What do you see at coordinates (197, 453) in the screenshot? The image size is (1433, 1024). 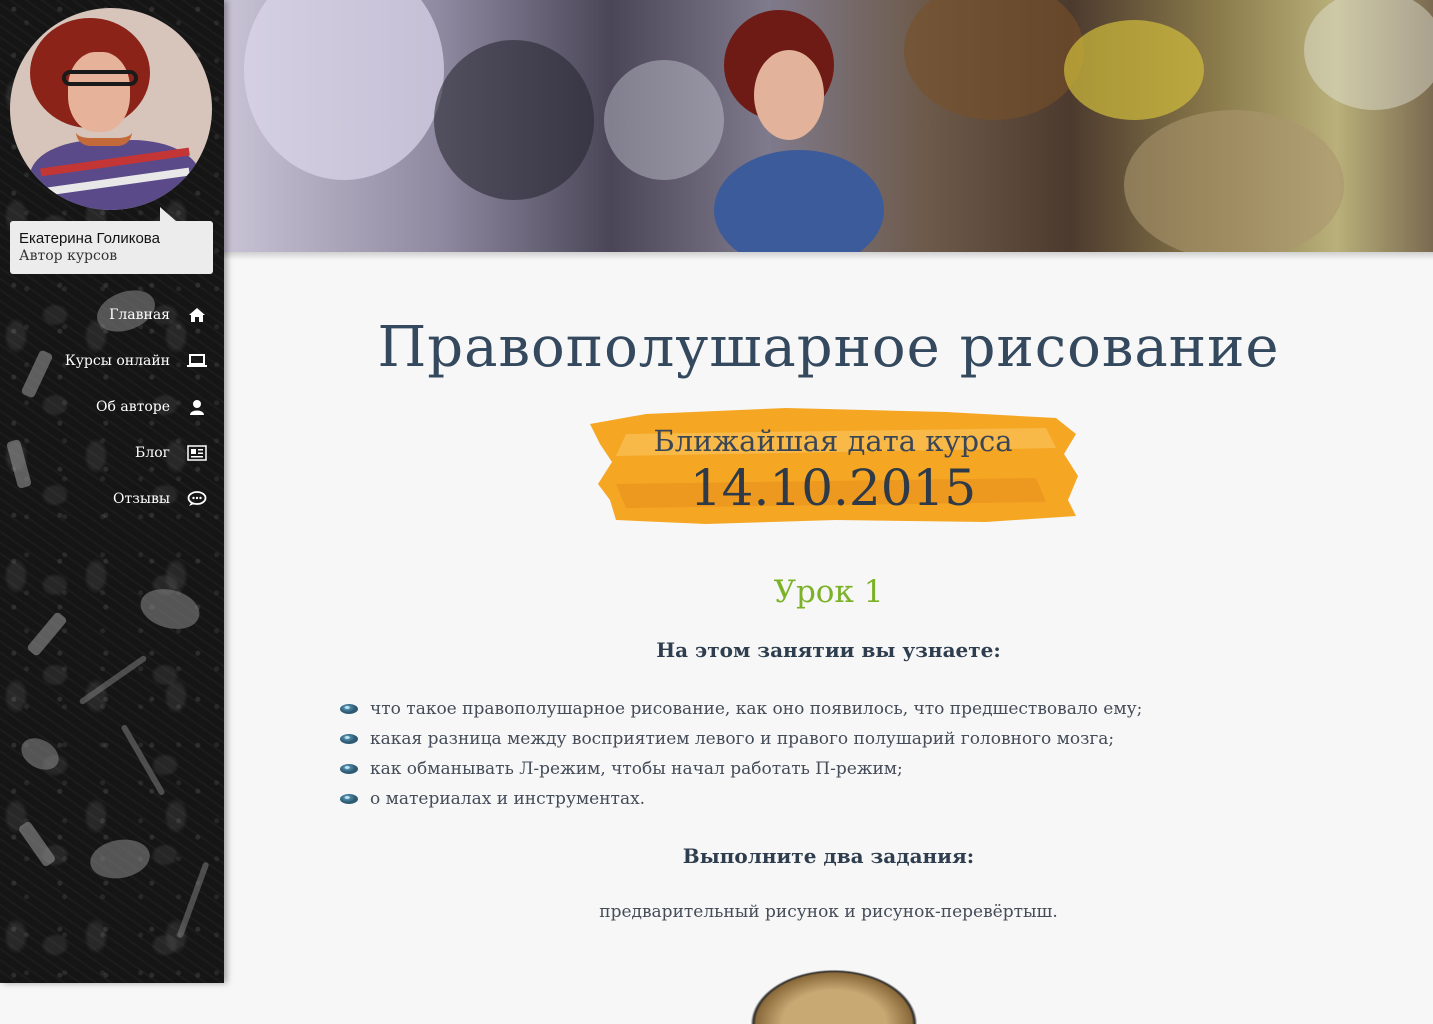 I see `newspaper-icon` at bounding box center [197, 453].